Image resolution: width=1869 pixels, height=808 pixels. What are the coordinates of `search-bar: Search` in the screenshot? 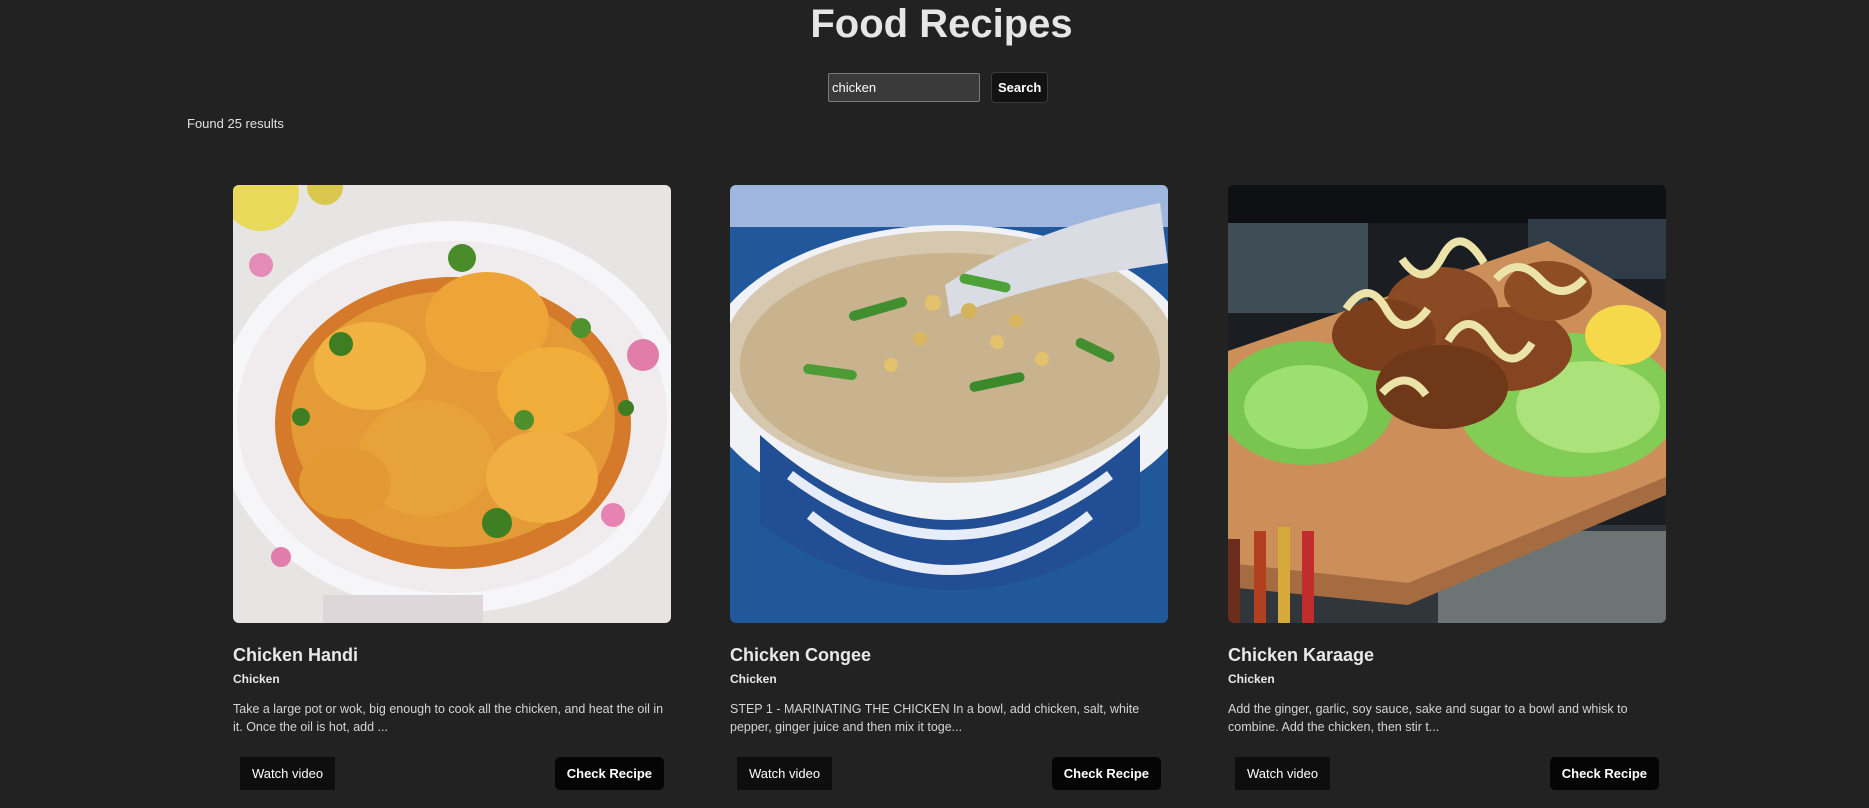 It's located at (938, 87).